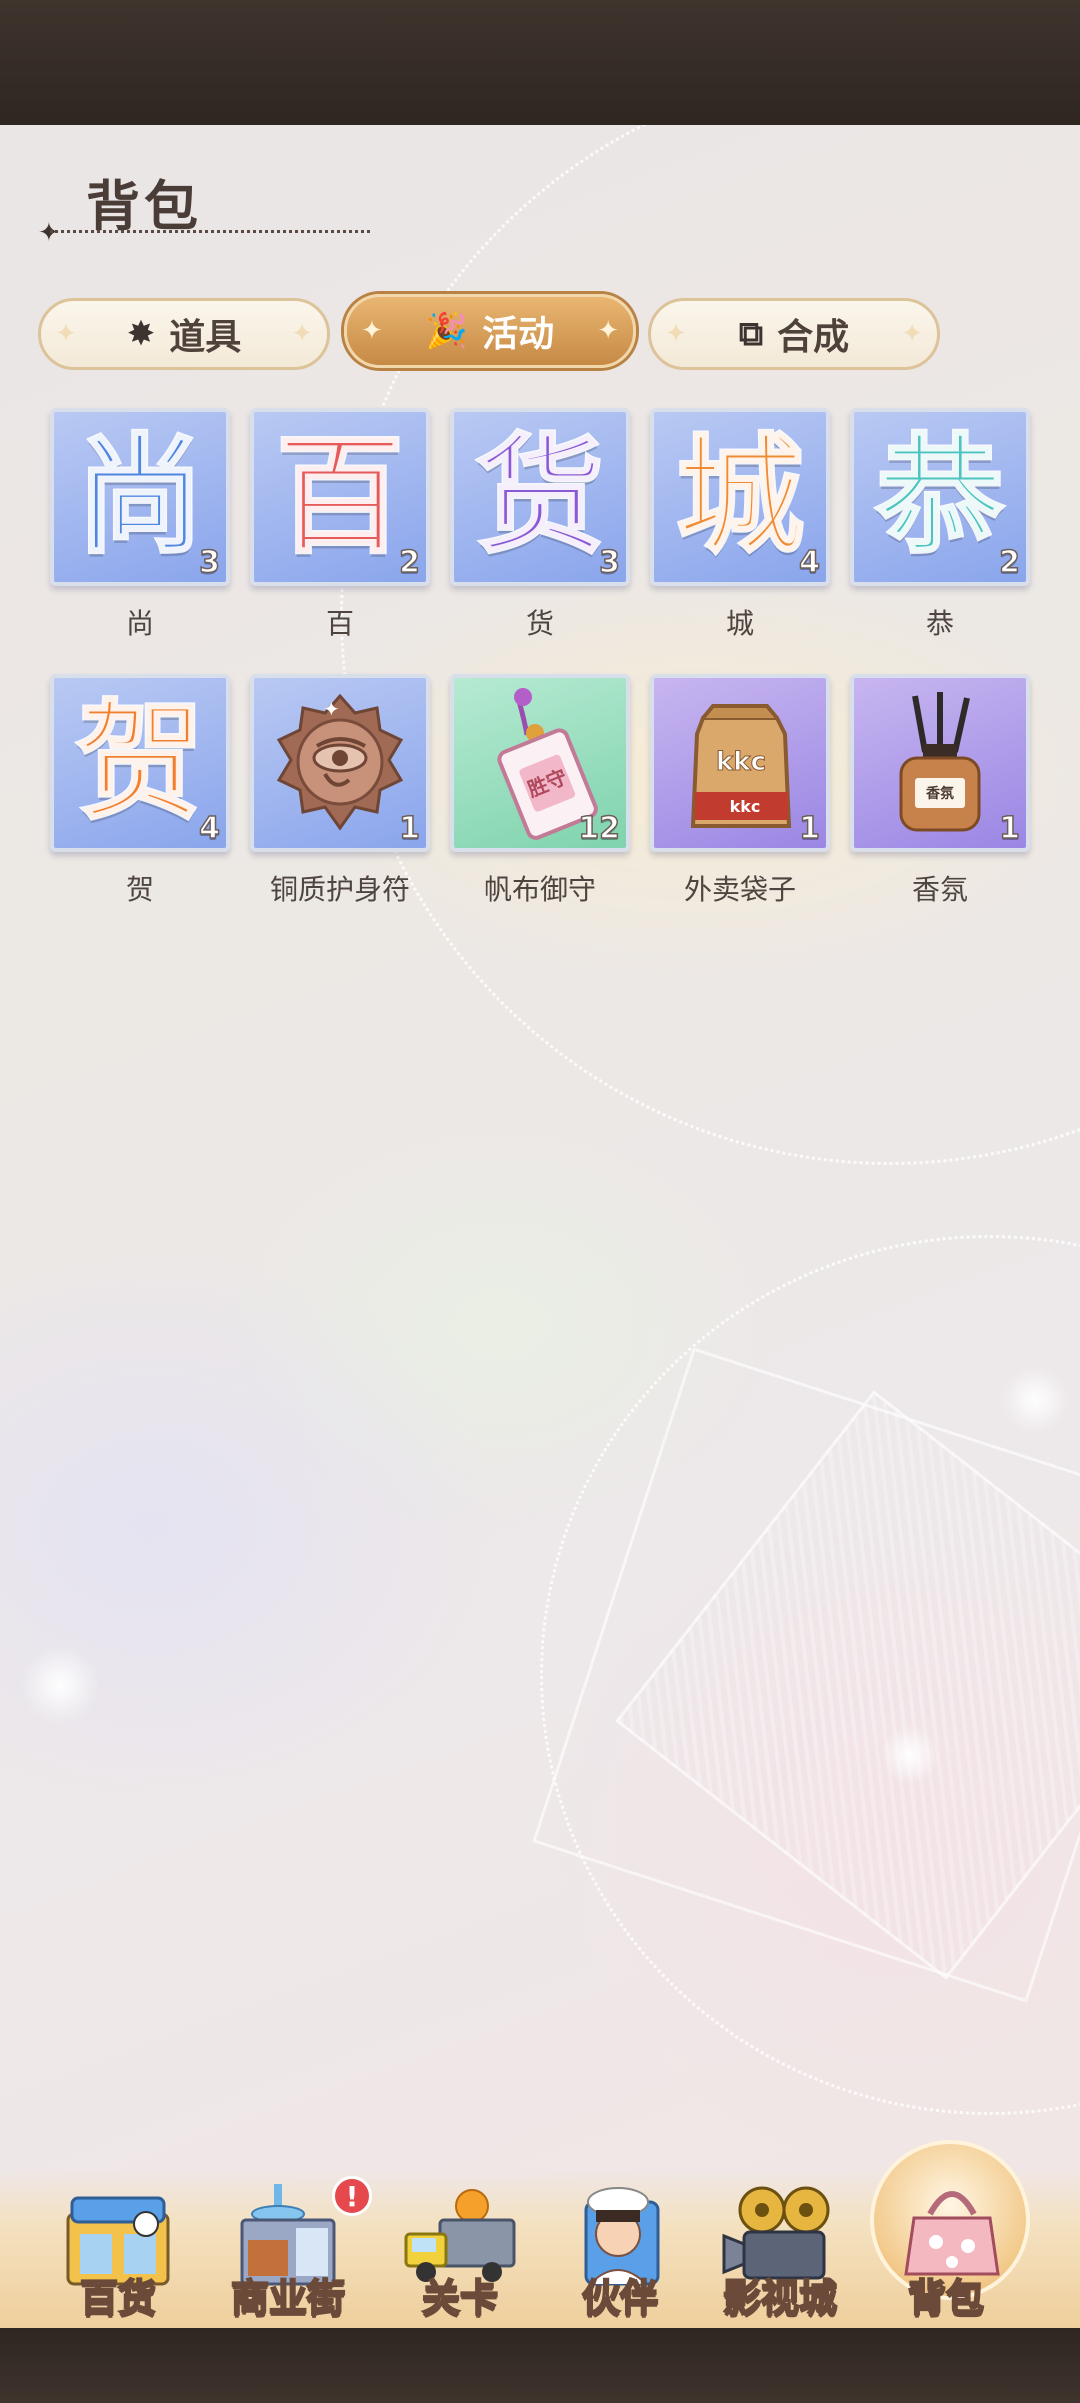 The width and height of the screenshot is (1080, 2403). What do you see at coordinates (540, 2365) in the screenshot?
I see `bottom-frame` at bounding box center [540, 2365].